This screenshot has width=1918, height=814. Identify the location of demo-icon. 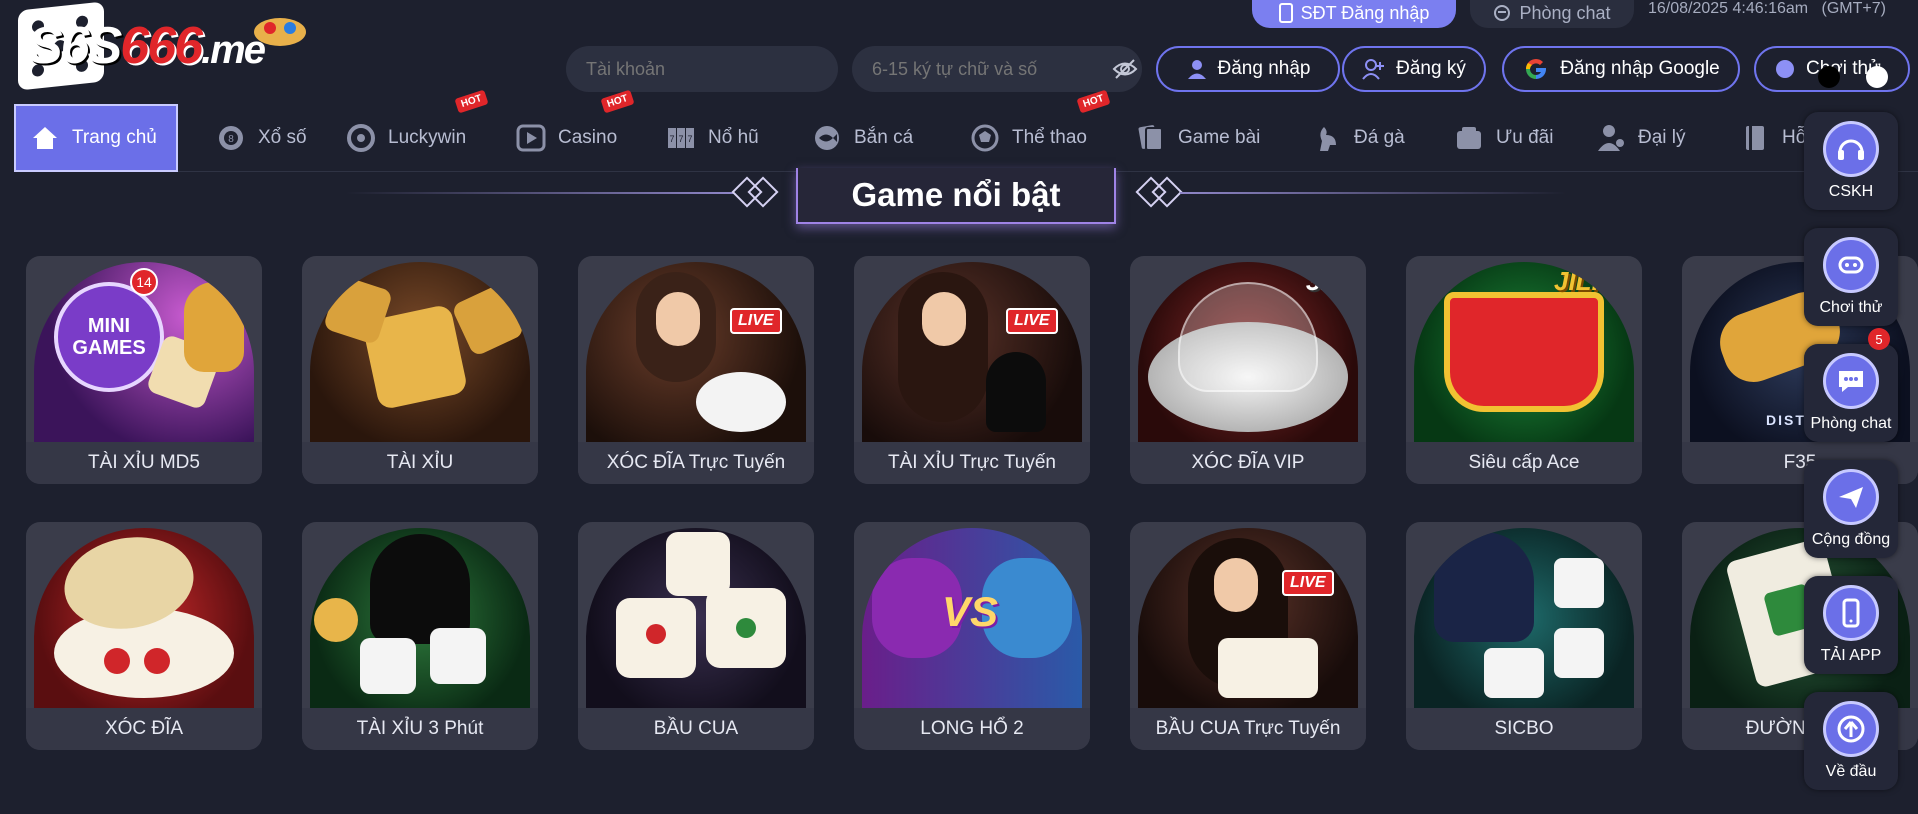
(1785, 69).